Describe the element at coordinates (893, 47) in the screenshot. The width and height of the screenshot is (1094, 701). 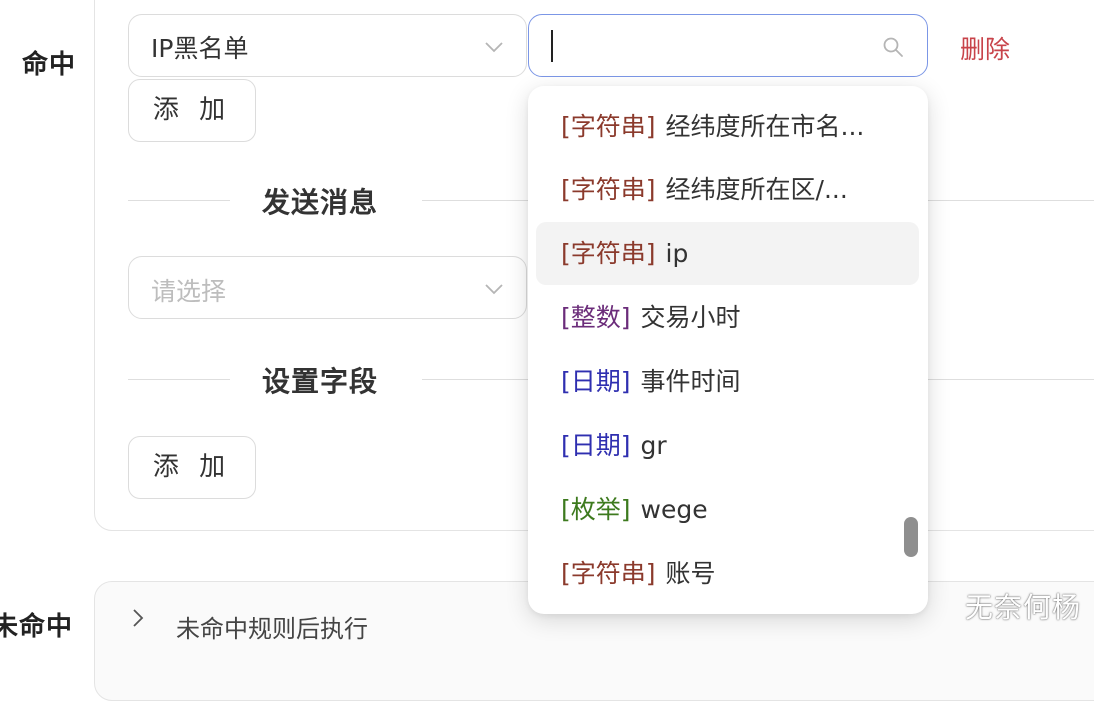
I see `search-icon` at that location.